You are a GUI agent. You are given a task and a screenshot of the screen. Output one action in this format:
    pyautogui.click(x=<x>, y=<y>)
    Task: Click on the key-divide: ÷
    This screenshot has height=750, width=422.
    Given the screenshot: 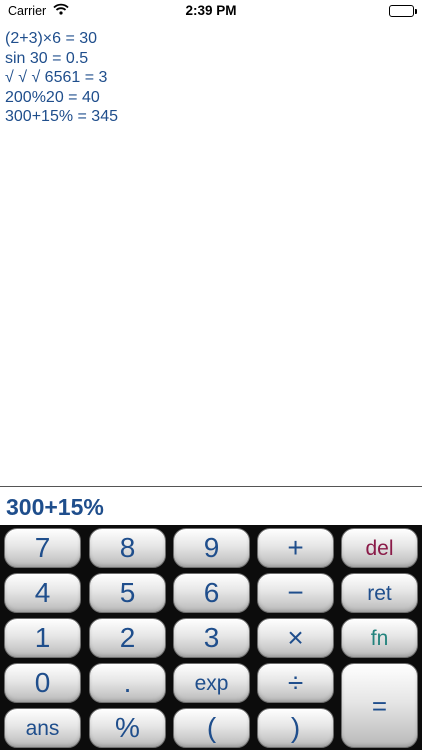 What is the action you would take?
    pyautogui.click(x=295, y=683)
    